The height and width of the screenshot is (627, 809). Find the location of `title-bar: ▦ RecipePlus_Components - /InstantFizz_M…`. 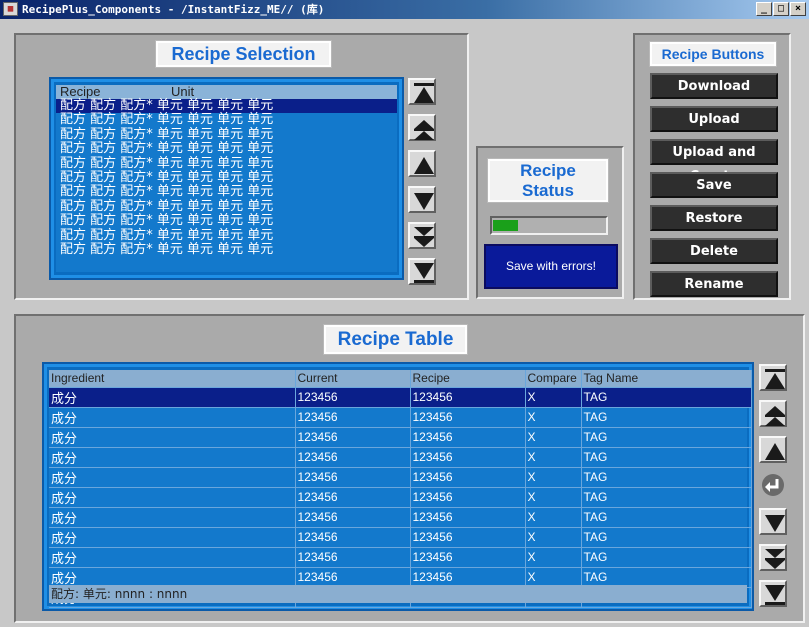

title-bar: ▦ RecipePlus_Components - /InstantFizz_M… is located at coordinates (404, 9).